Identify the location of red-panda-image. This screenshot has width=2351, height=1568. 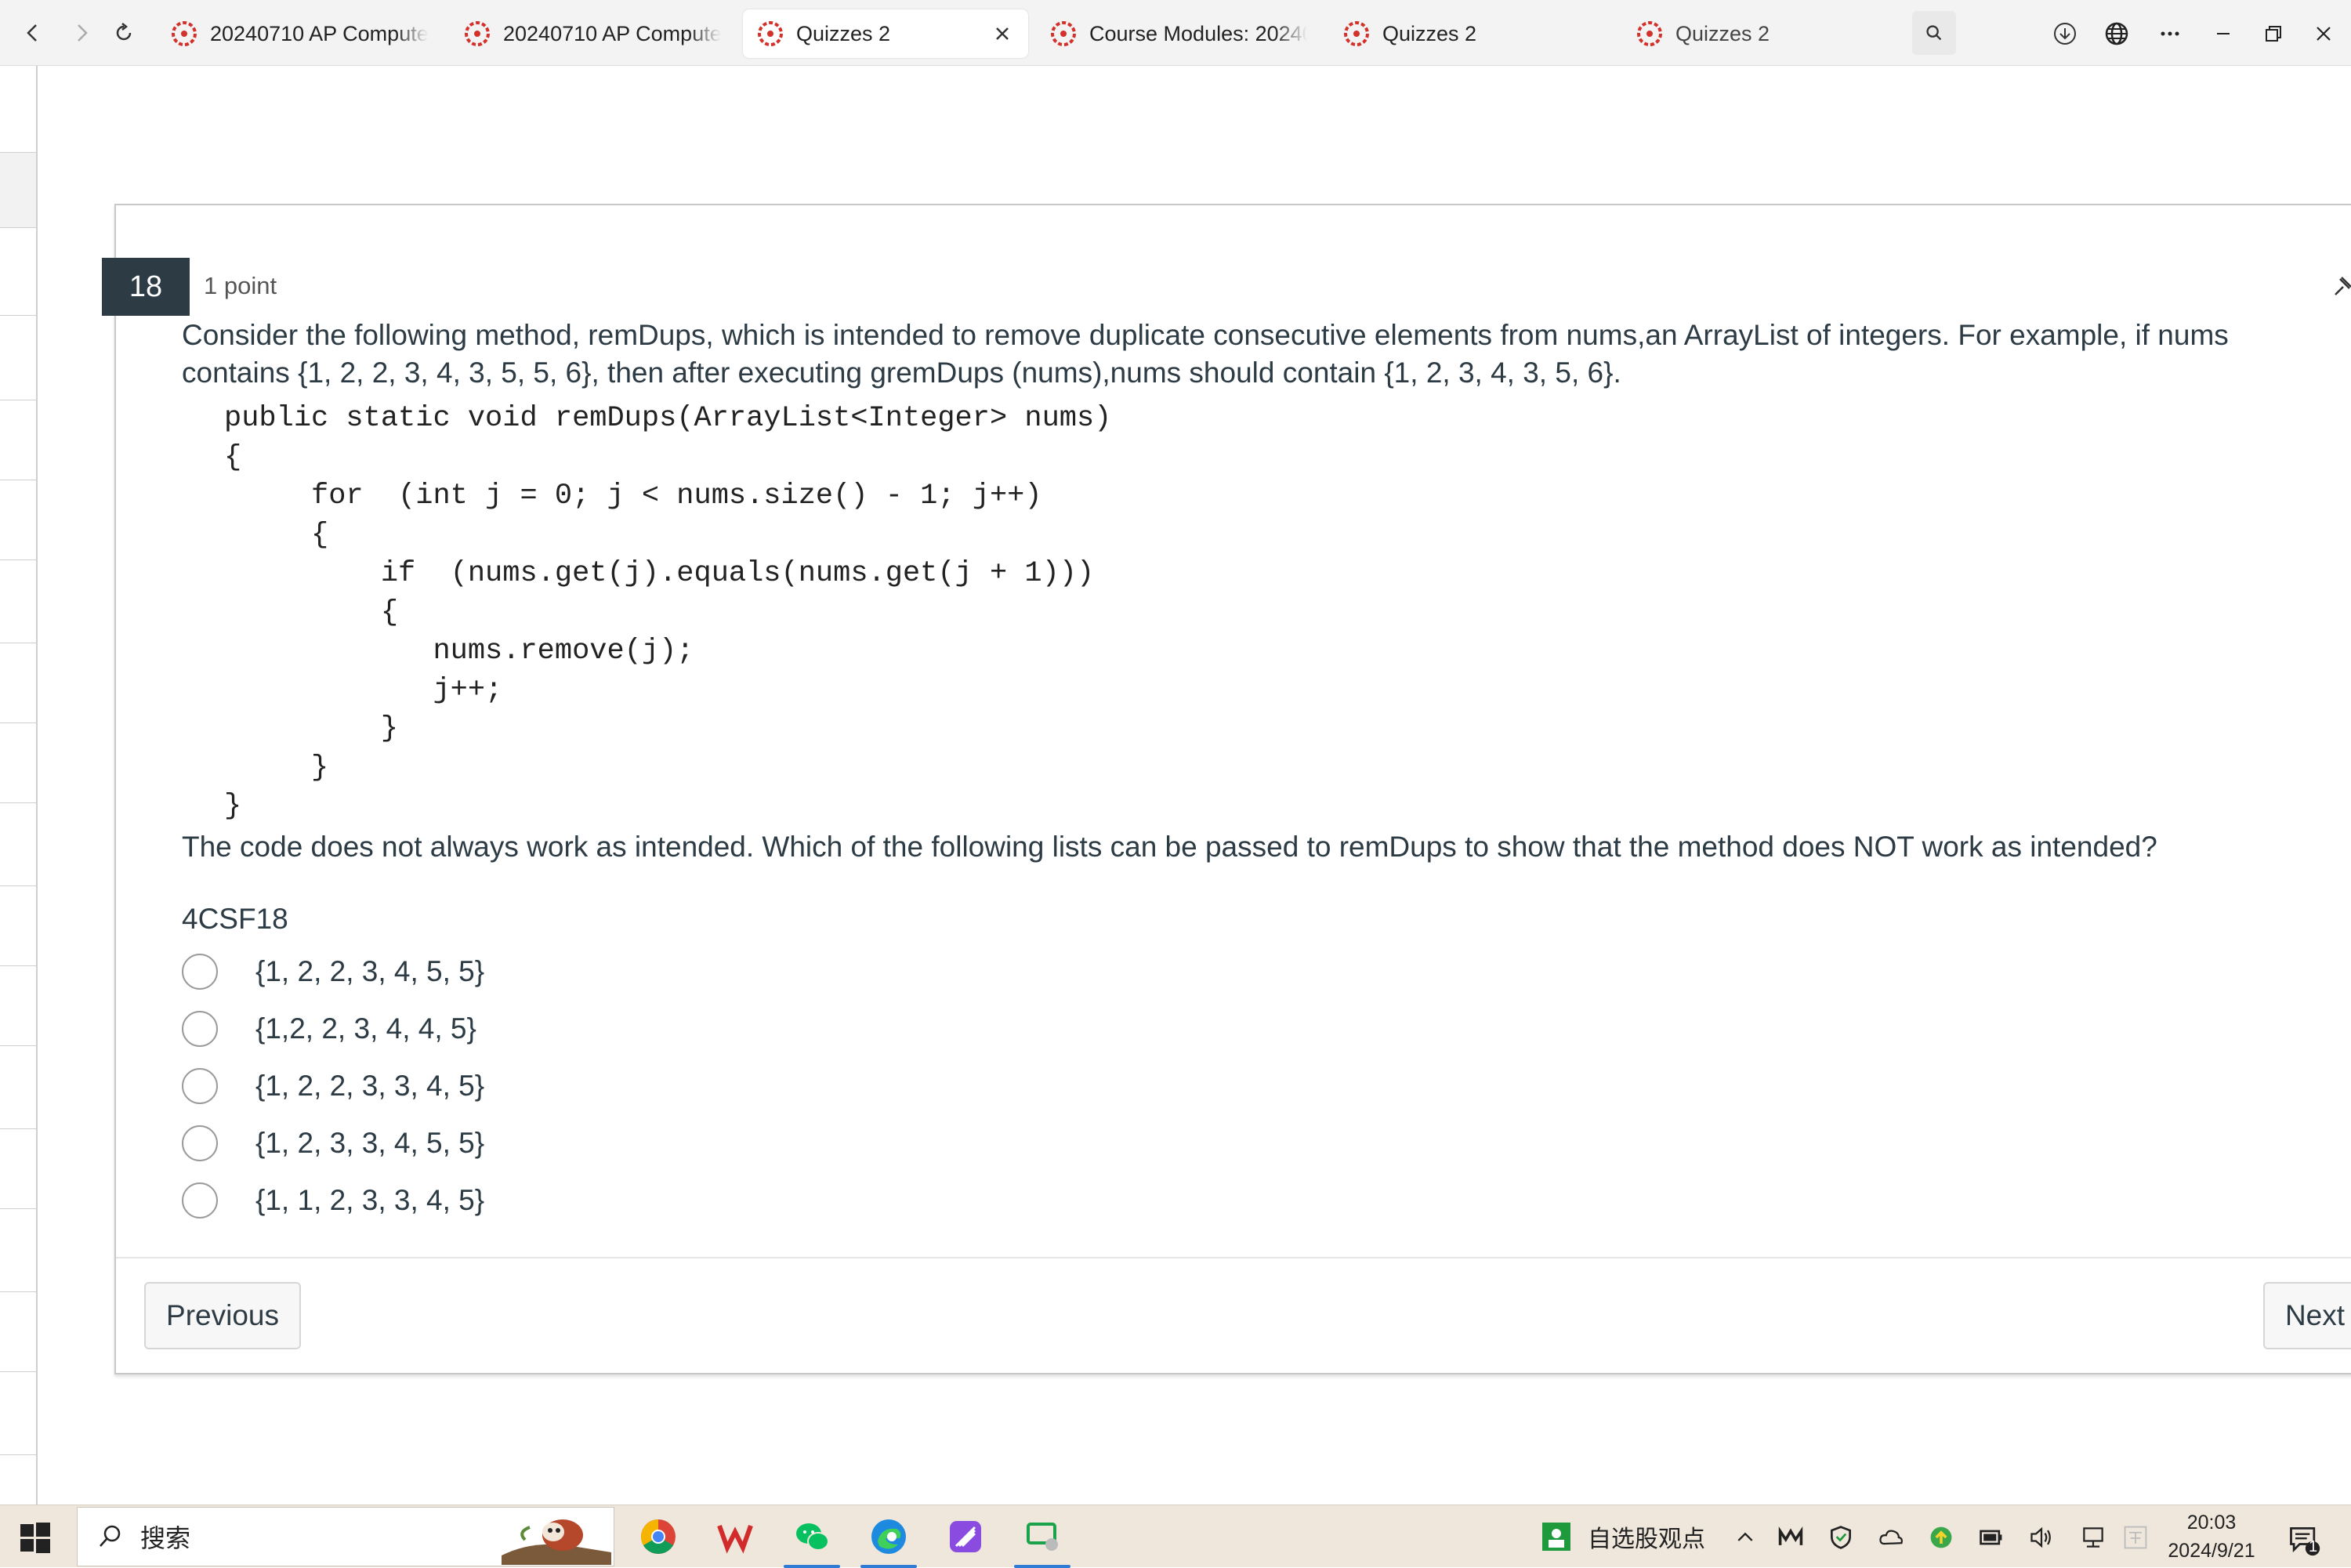
(556, 1542).